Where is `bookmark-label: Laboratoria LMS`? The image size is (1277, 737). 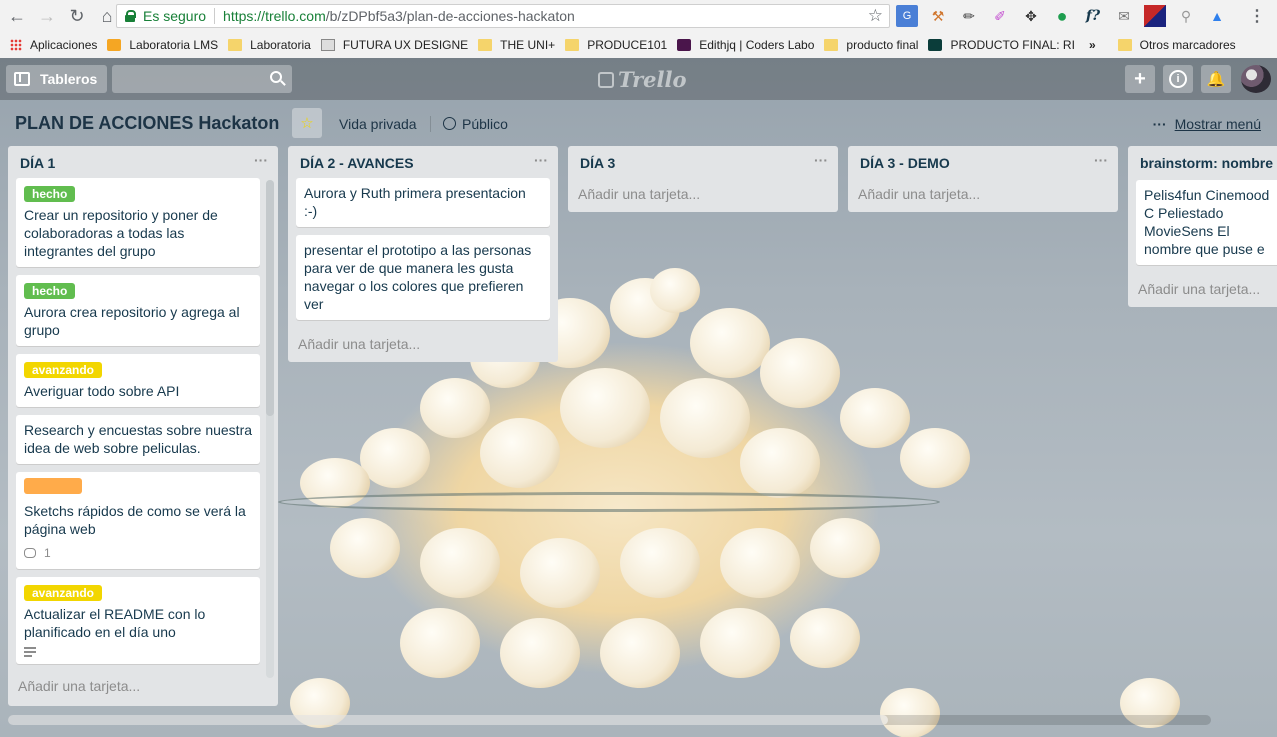 bookmark-label: Laboratoria LMS is located at coordinates (174, 45).